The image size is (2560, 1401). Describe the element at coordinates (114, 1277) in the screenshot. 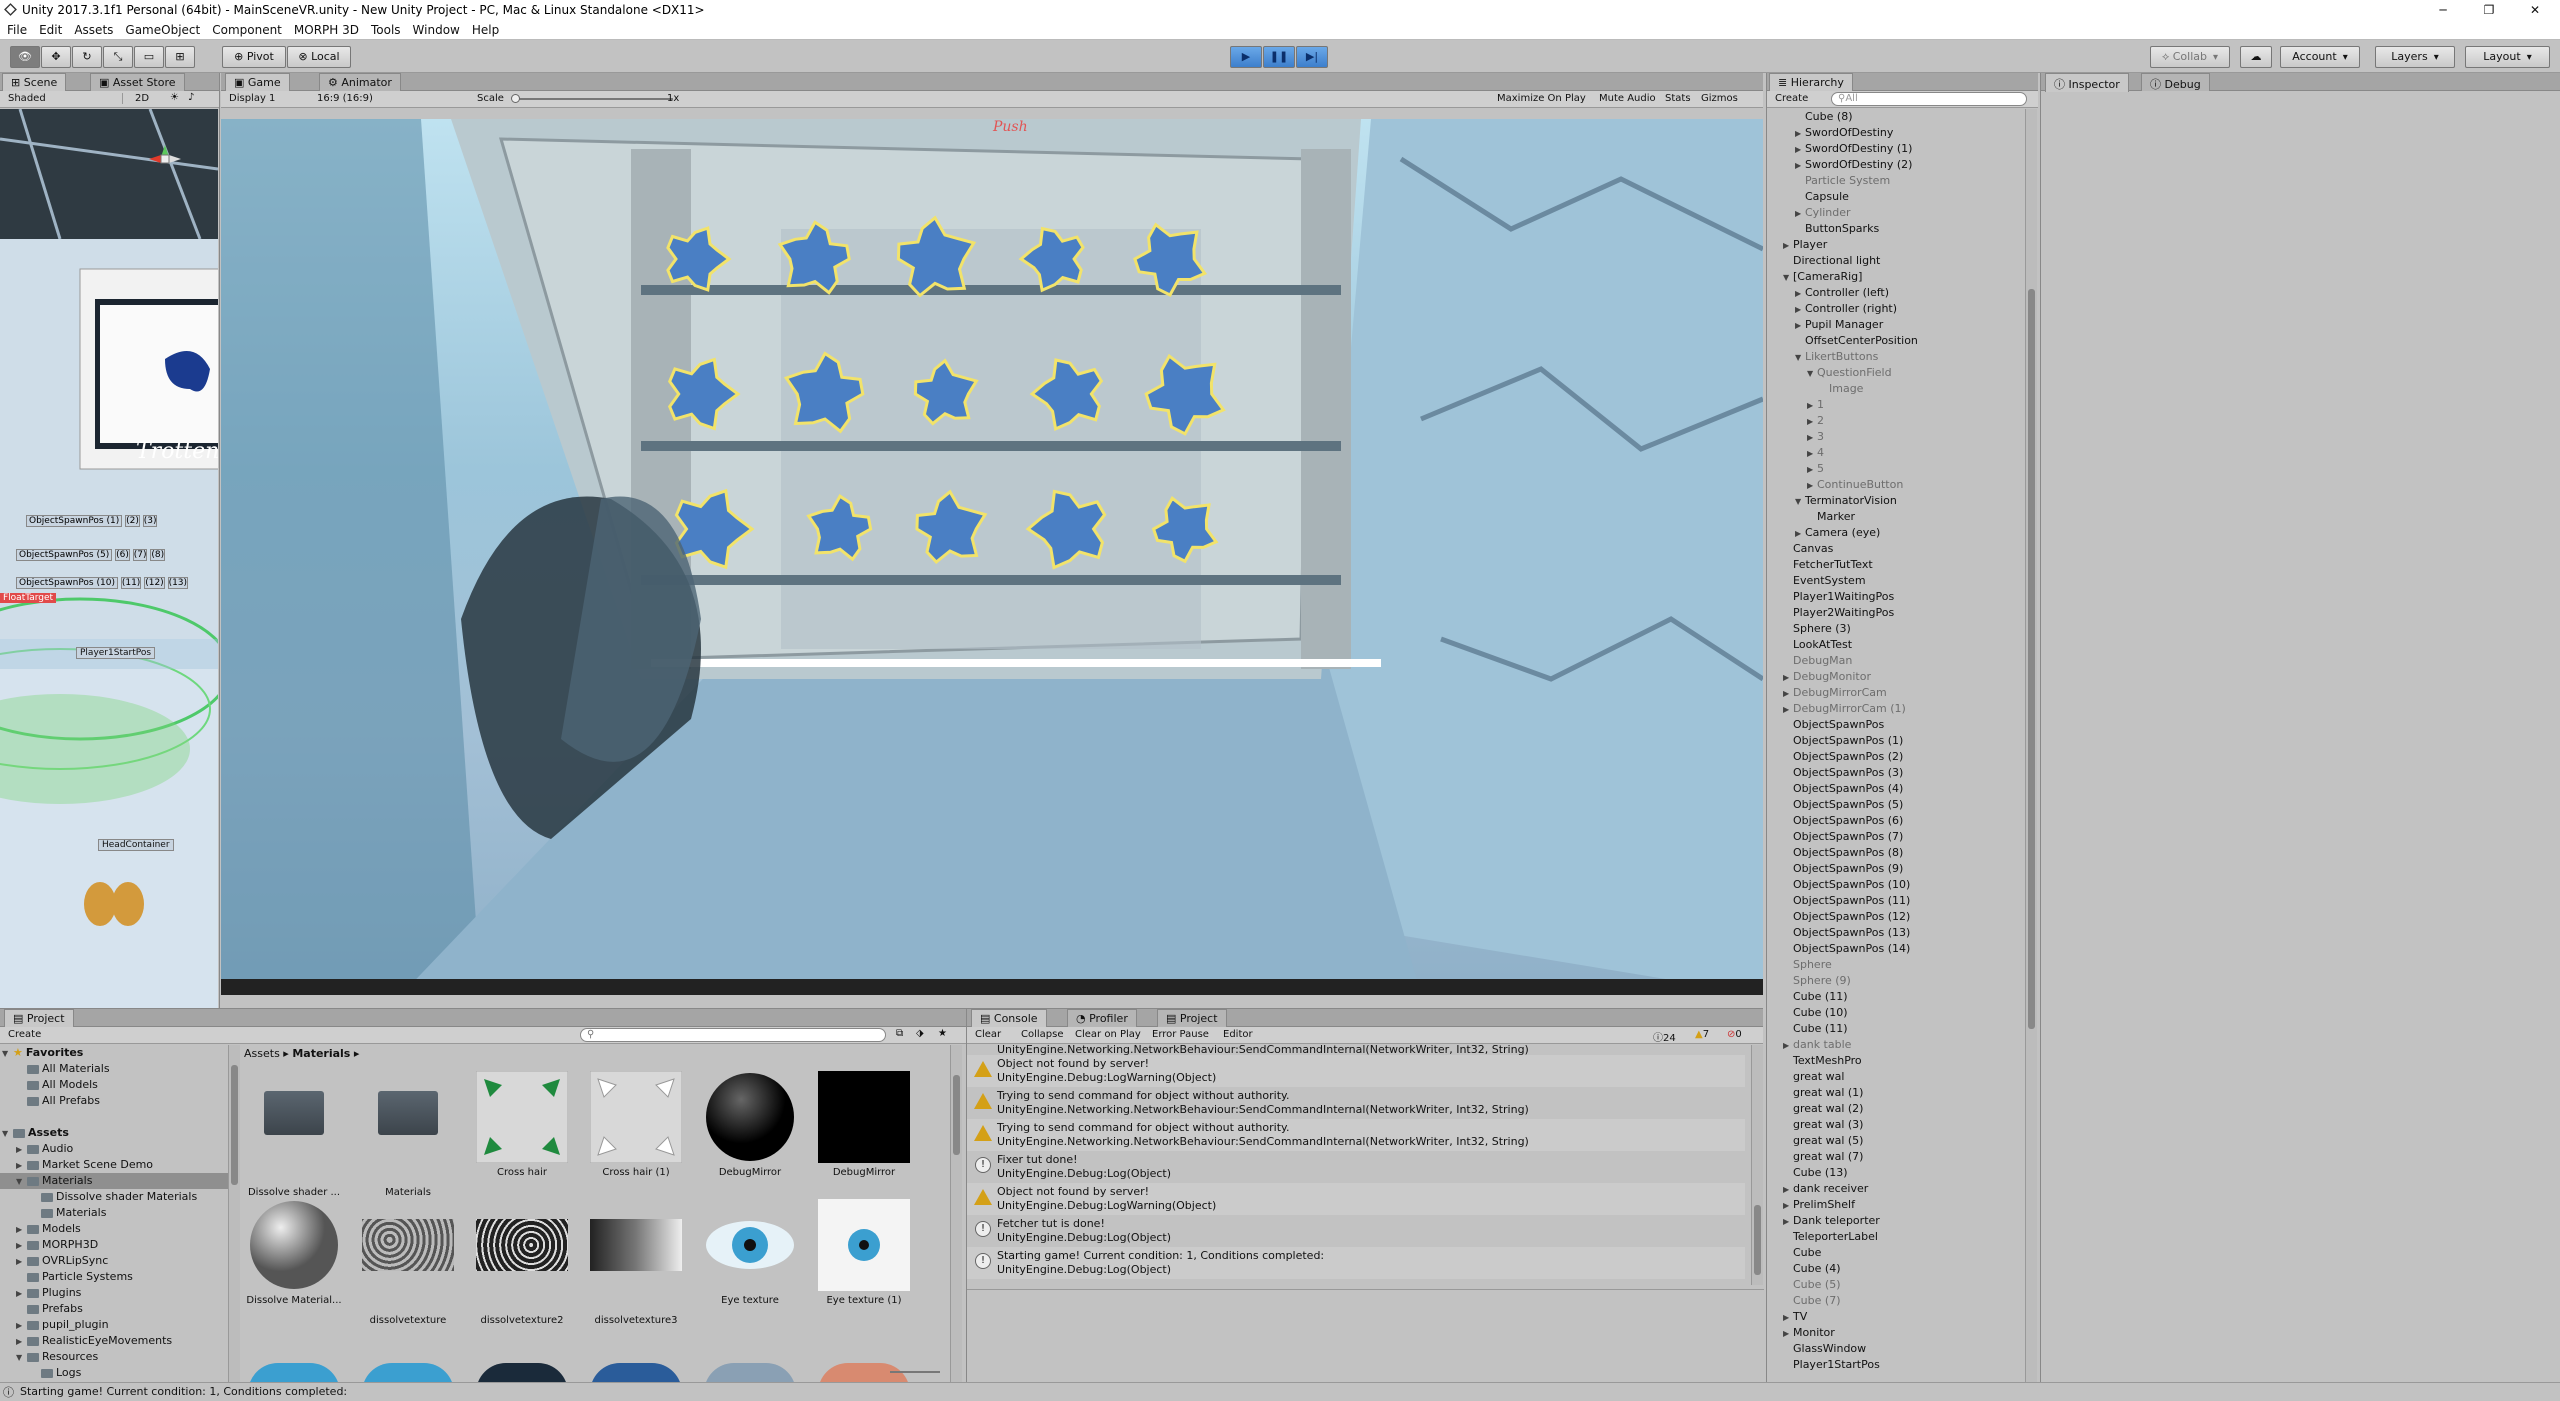

I see `project-tree-item: Particle Systems` at that location.